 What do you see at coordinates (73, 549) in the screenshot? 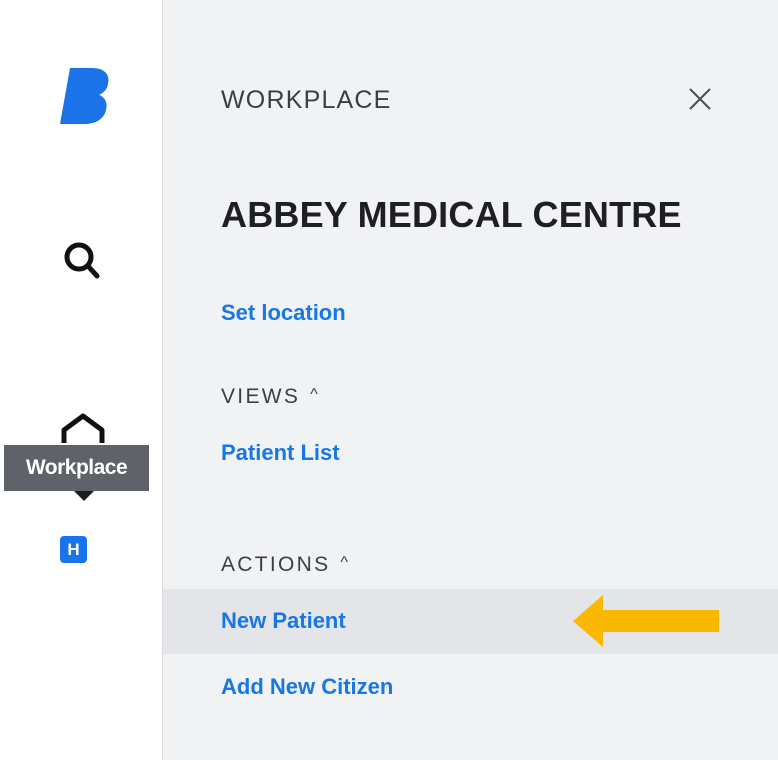
I see `workplace-h-icon: H` at bounding box center [73, 549].